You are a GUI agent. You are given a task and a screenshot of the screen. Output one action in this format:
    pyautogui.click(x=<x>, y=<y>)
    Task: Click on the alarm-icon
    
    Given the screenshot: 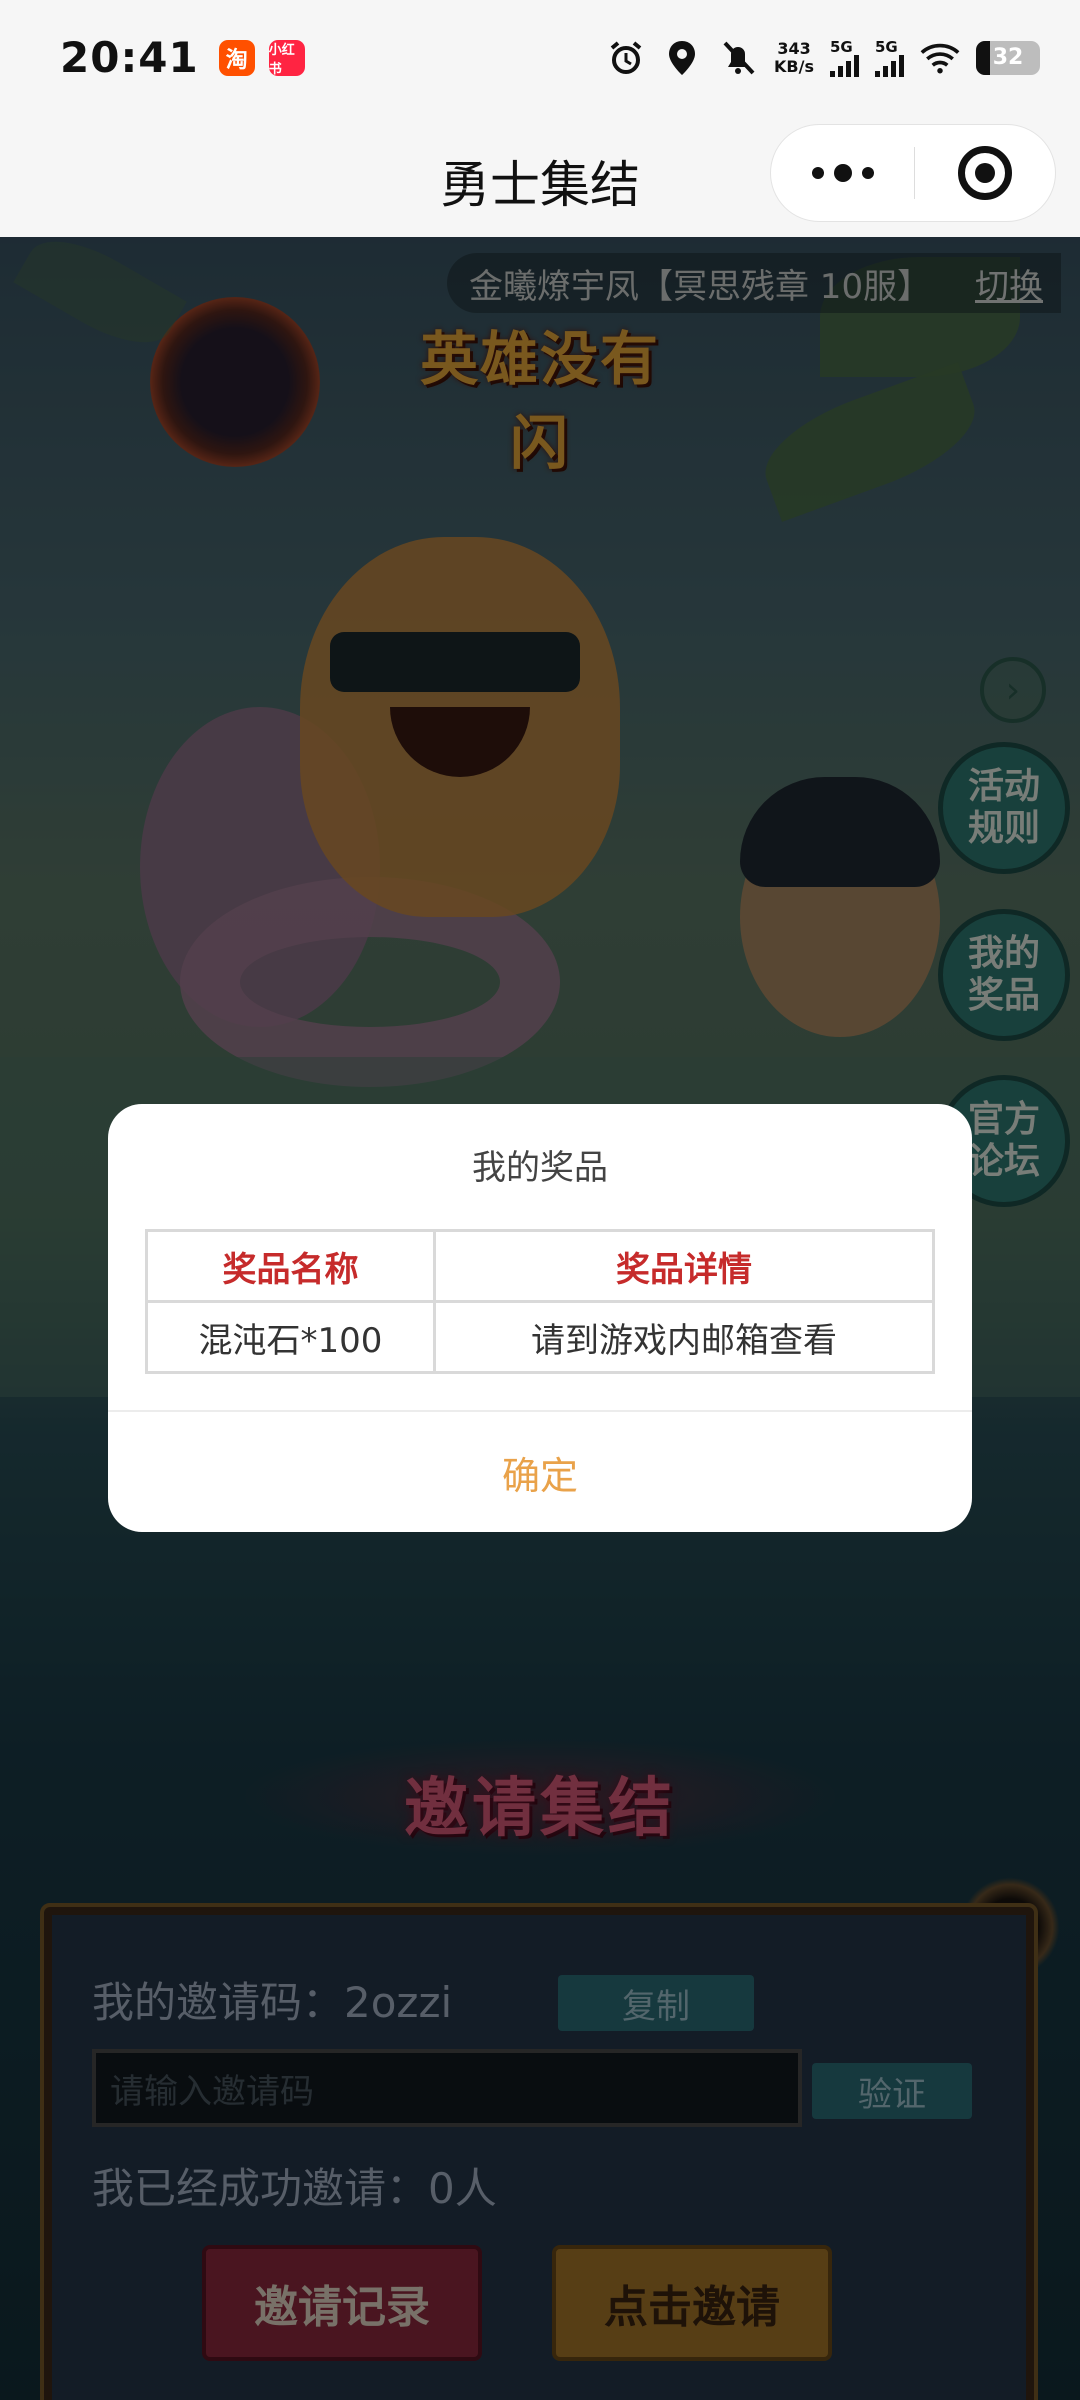 What is the action you would take?
    pyautogui.click(x=626, y=58)
    